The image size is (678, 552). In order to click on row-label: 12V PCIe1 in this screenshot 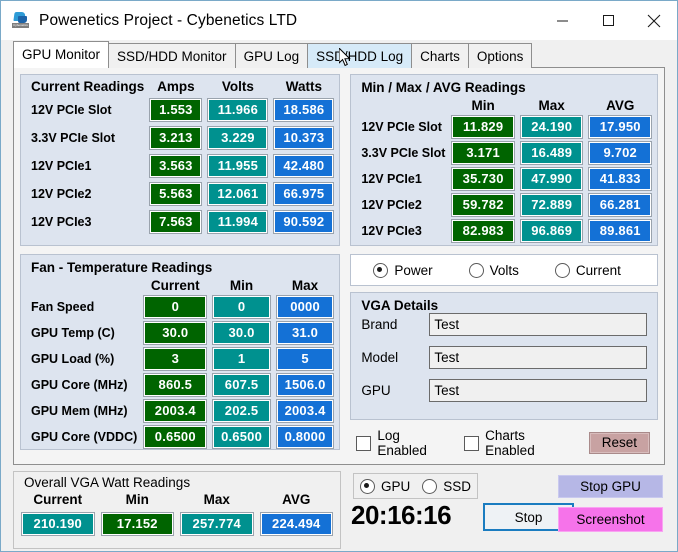, I will do `click(61, 166)`.